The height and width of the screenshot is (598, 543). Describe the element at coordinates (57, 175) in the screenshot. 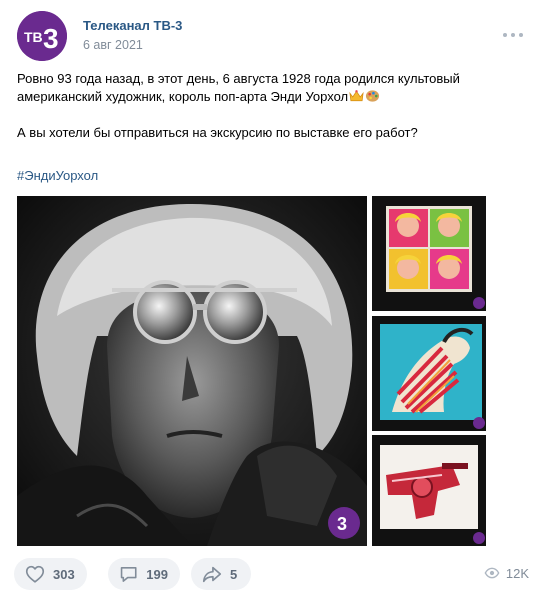

I see `hashtag-link: #ЭндиУорхол` at that location.